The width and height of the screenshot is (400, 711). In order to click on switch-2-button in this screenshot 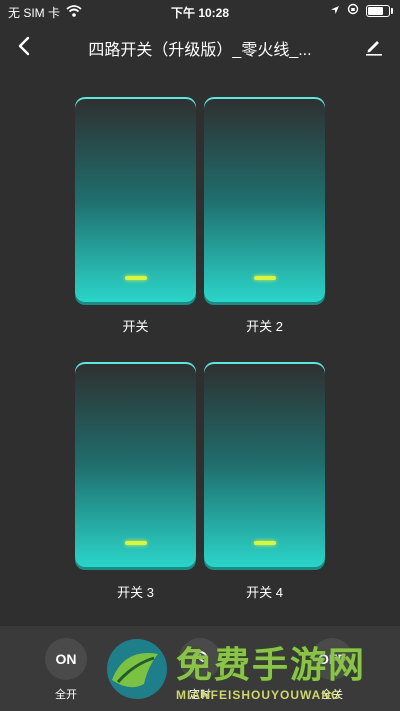, I will do `click(264, 199)`.